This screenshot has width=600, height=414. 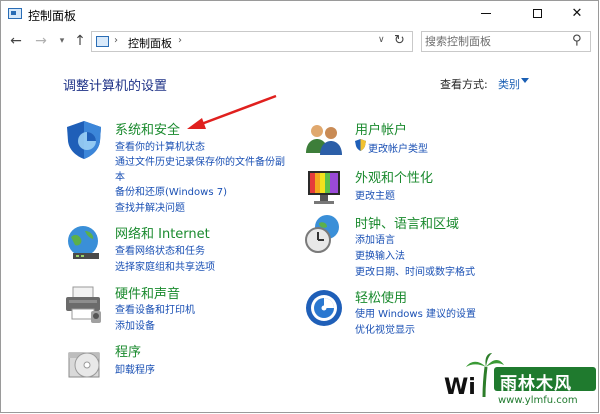 I want to click on view-by-chevron-down-icon, so click(x=525, y=80).